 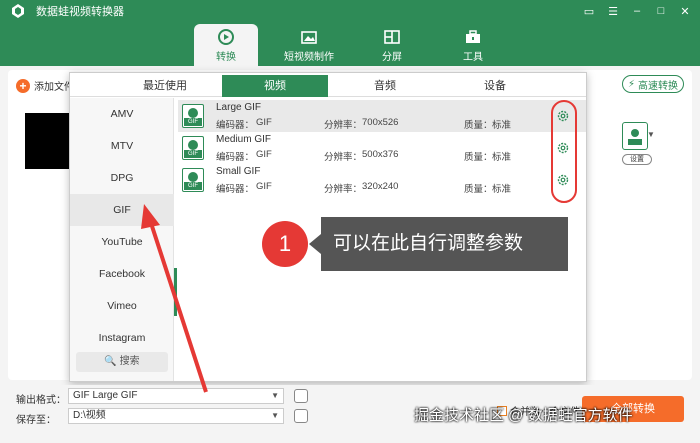 I want to click on menu-icon: ☰, so click(x=613, y=11).